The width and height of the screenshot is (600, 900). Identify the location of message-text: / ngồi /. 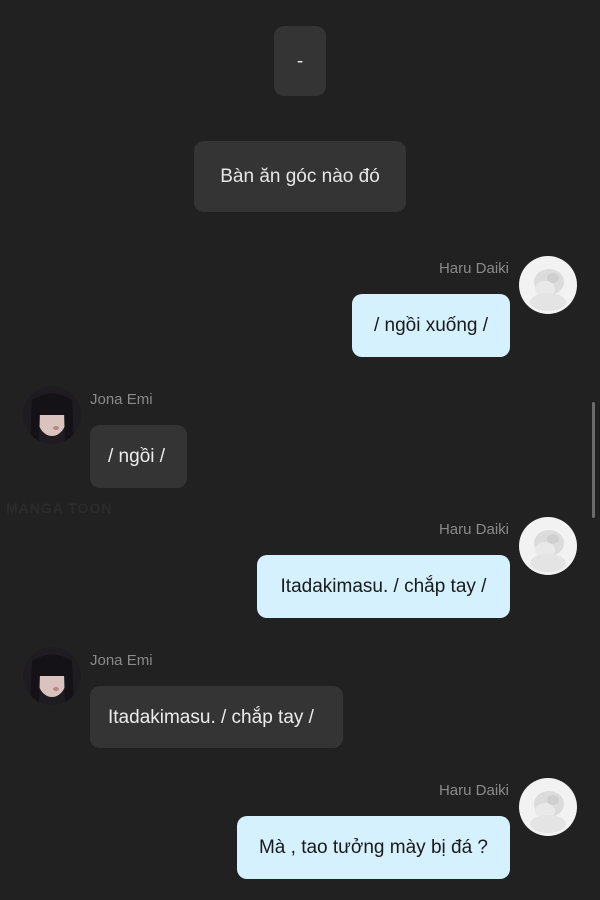
(137, 456).